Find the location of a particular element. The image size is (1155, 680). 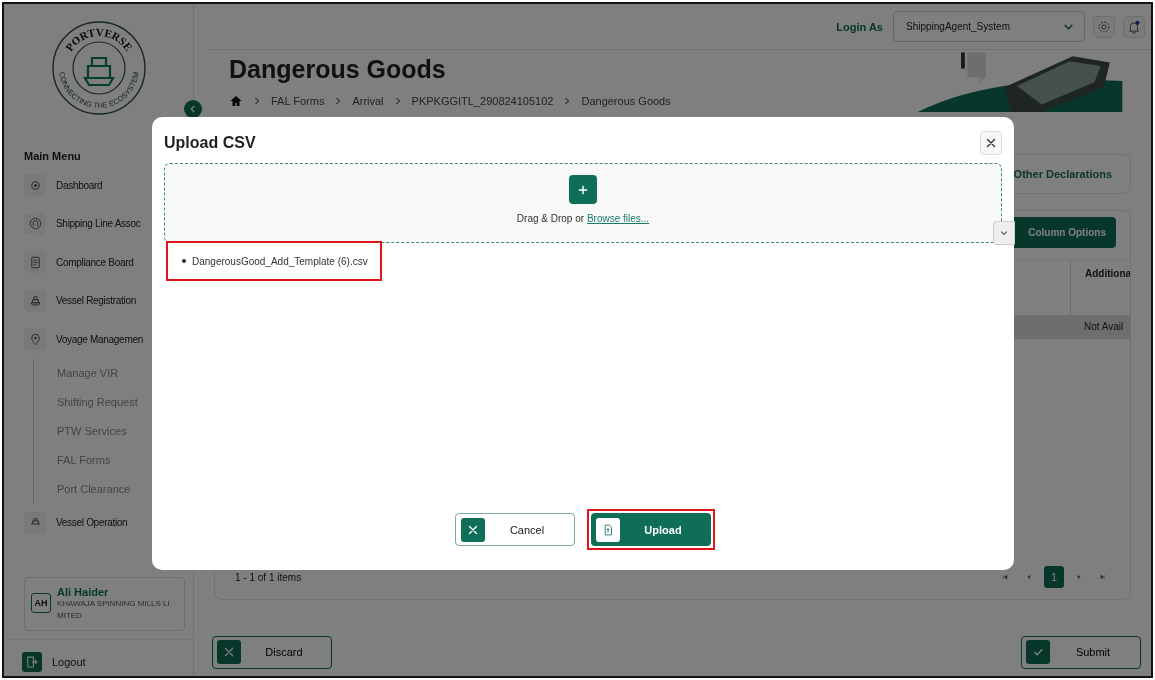

tab: Other Declarations is located at coordinates (1062, 174).